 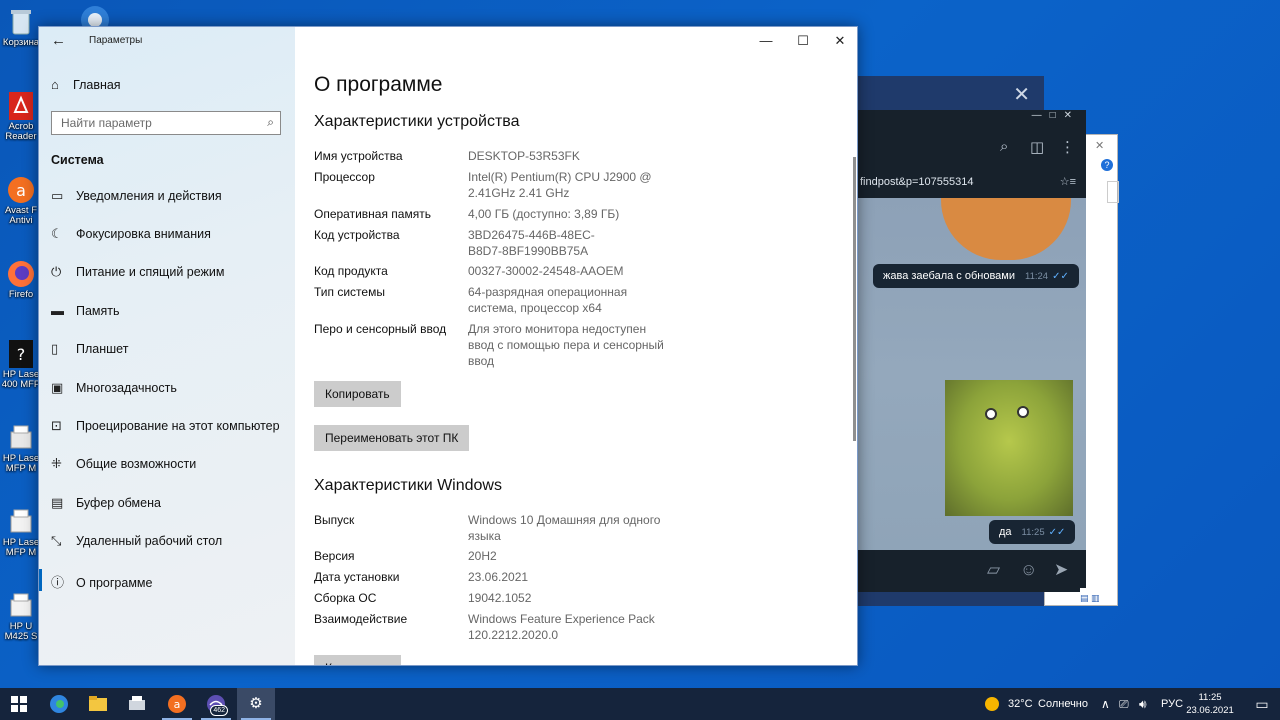 I want to click on svg-text: a, so click(x=21, y=190).